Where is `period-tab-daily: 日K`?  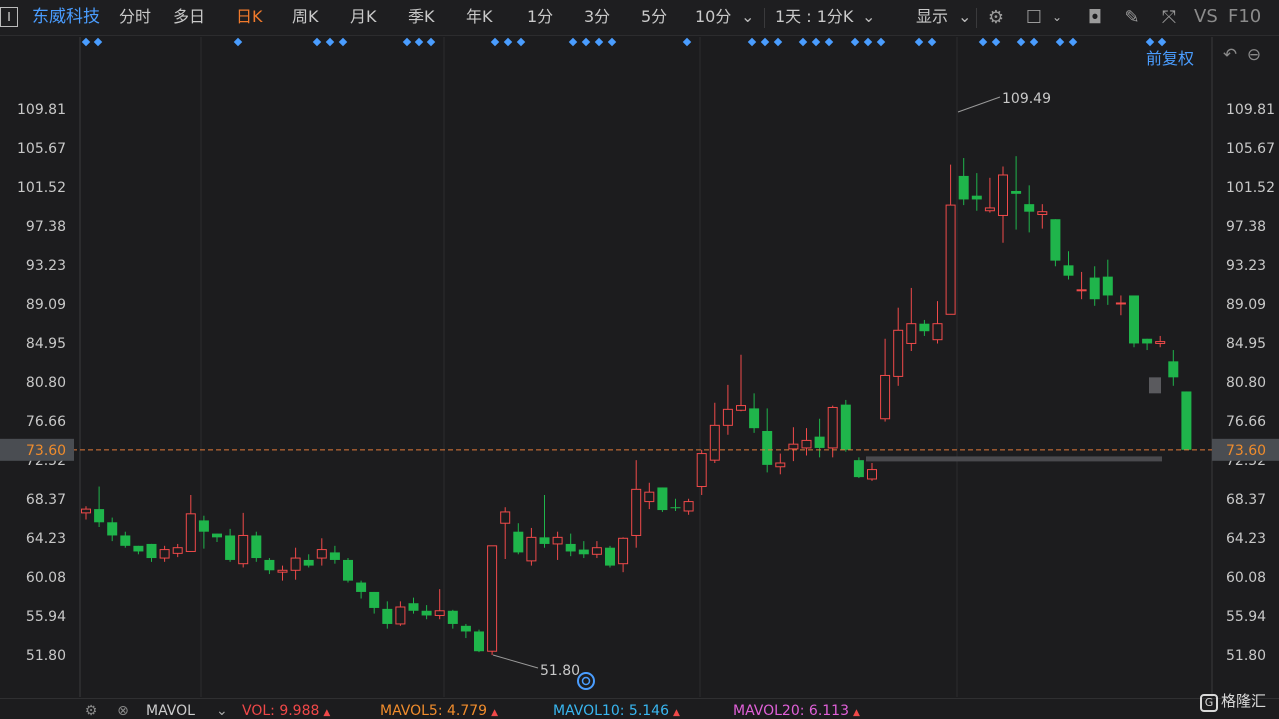
period-tab-daily: 日K is located at coordinates (249, 18).